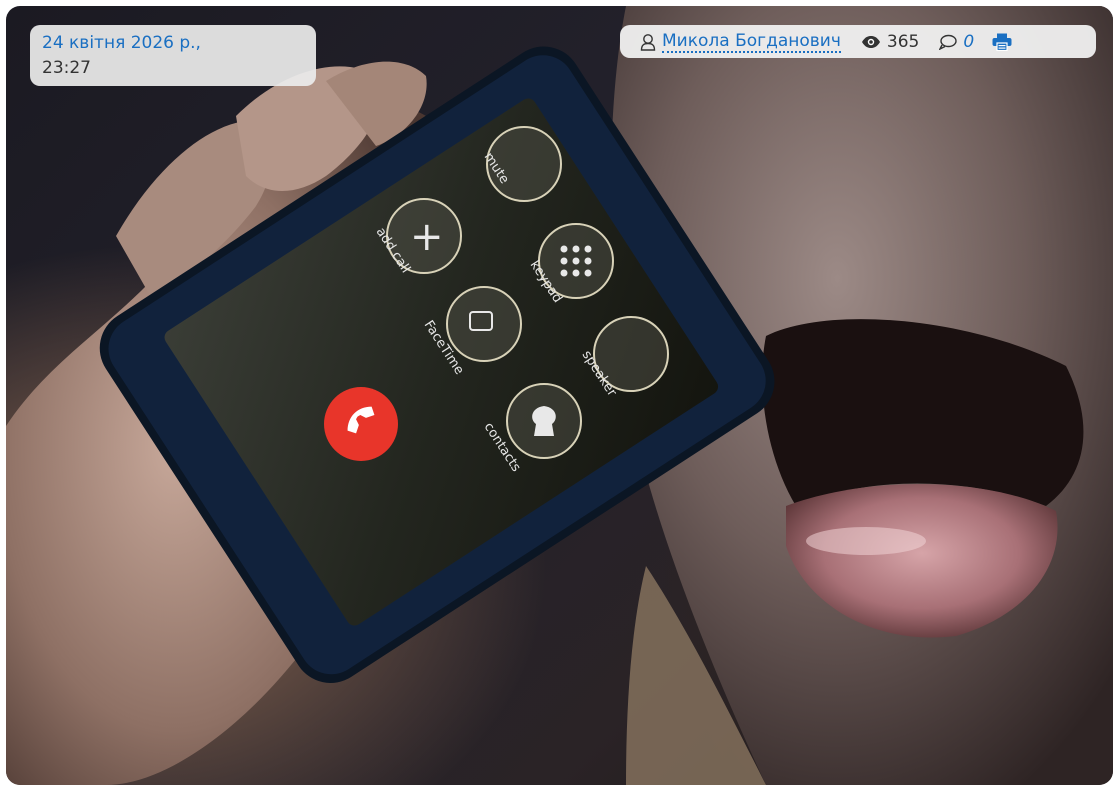 This screenshot has width=1119, height=791. What do you see at coordinates (858, 41) in the screenshot?
I see `article-meta-bar: Микола Богданович 365 0` at bounding box center [858, 41].